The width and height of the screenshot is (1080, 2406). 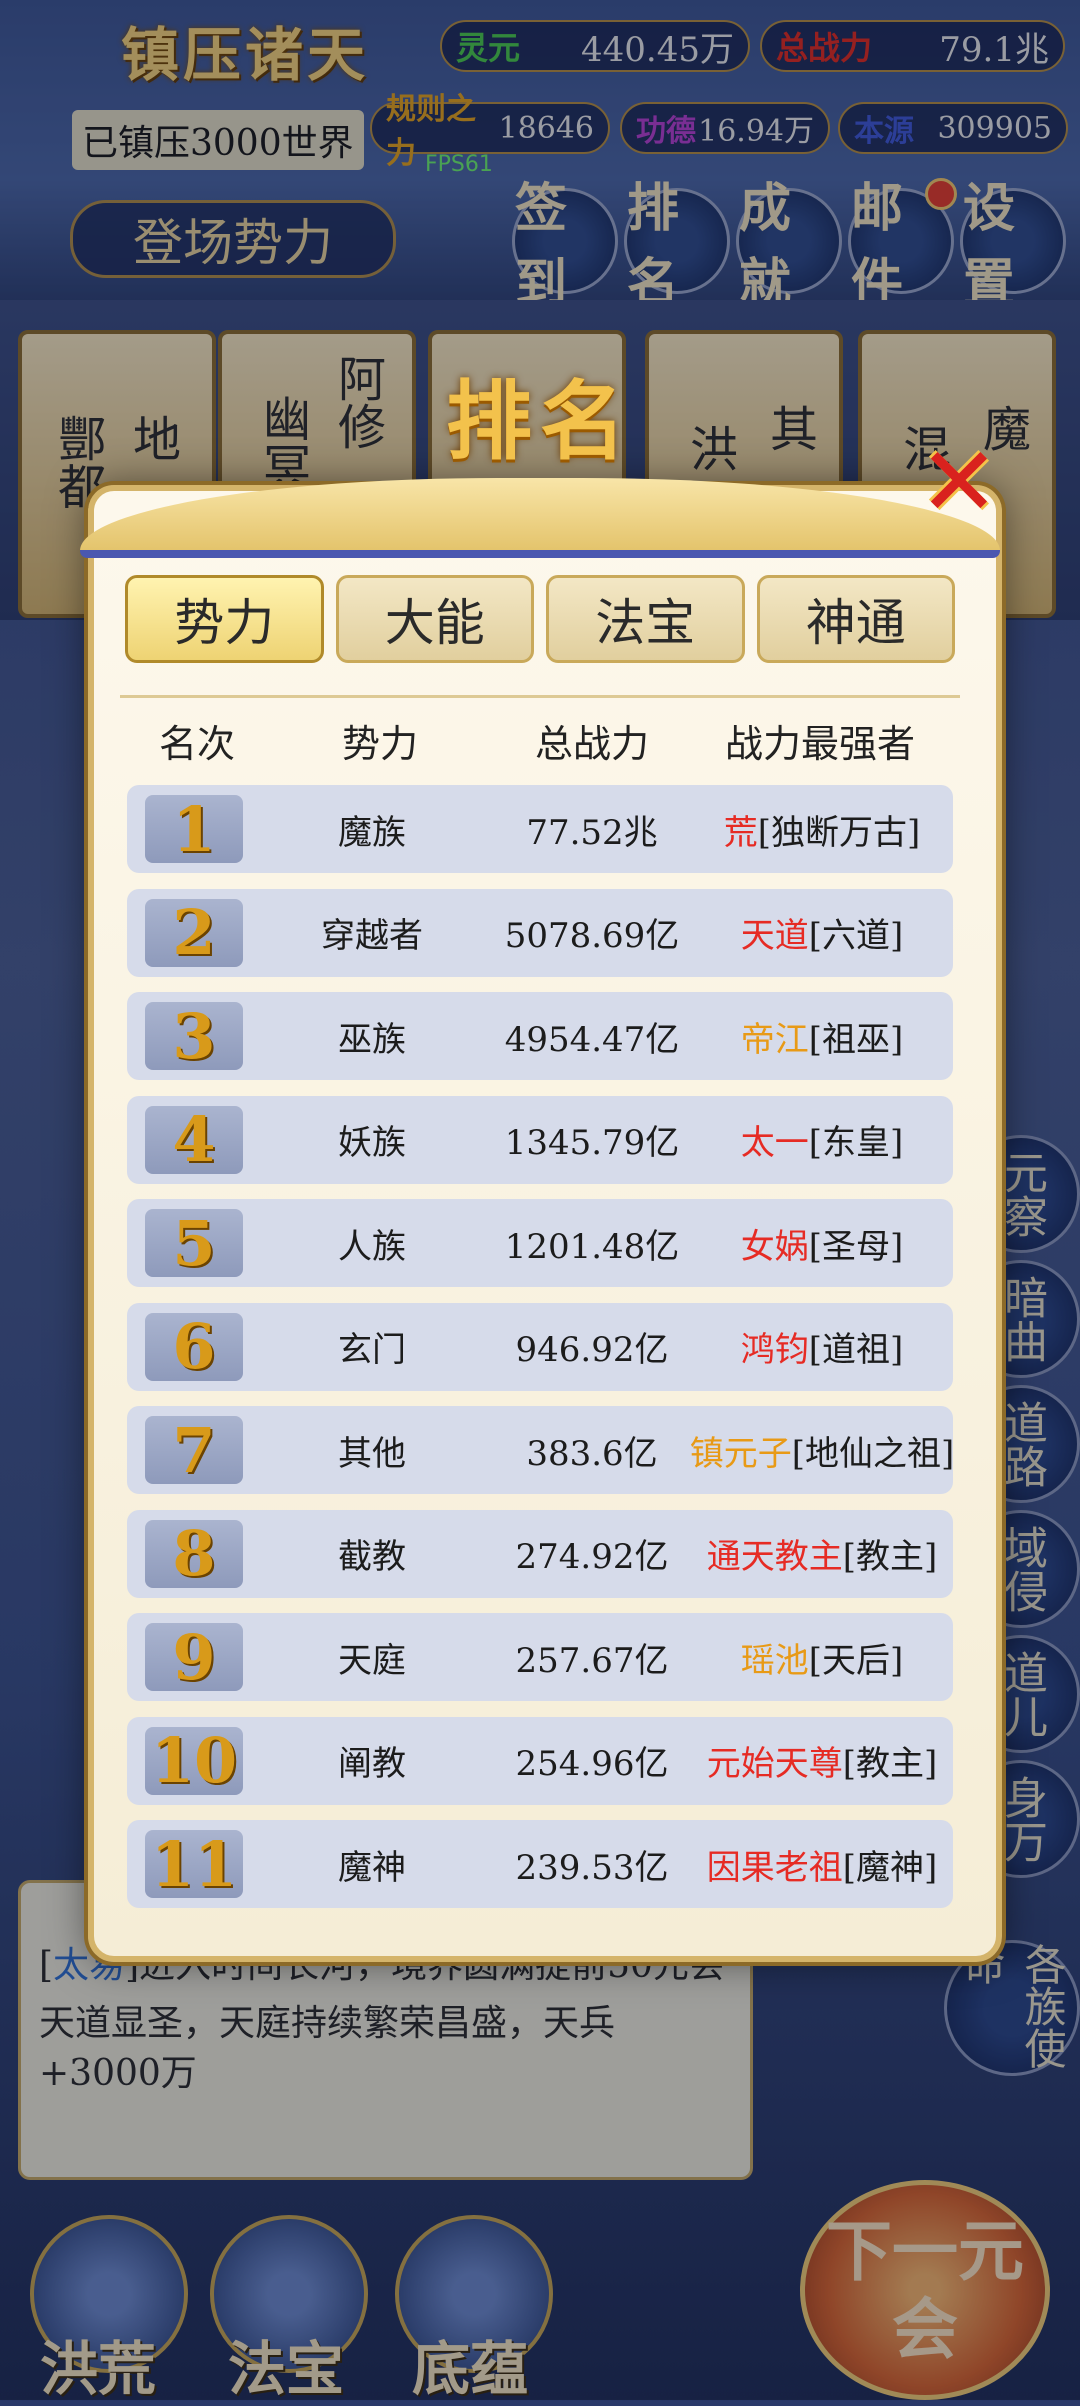 I want to click on strongest-name: 太一, so click(x=774, y=1143).